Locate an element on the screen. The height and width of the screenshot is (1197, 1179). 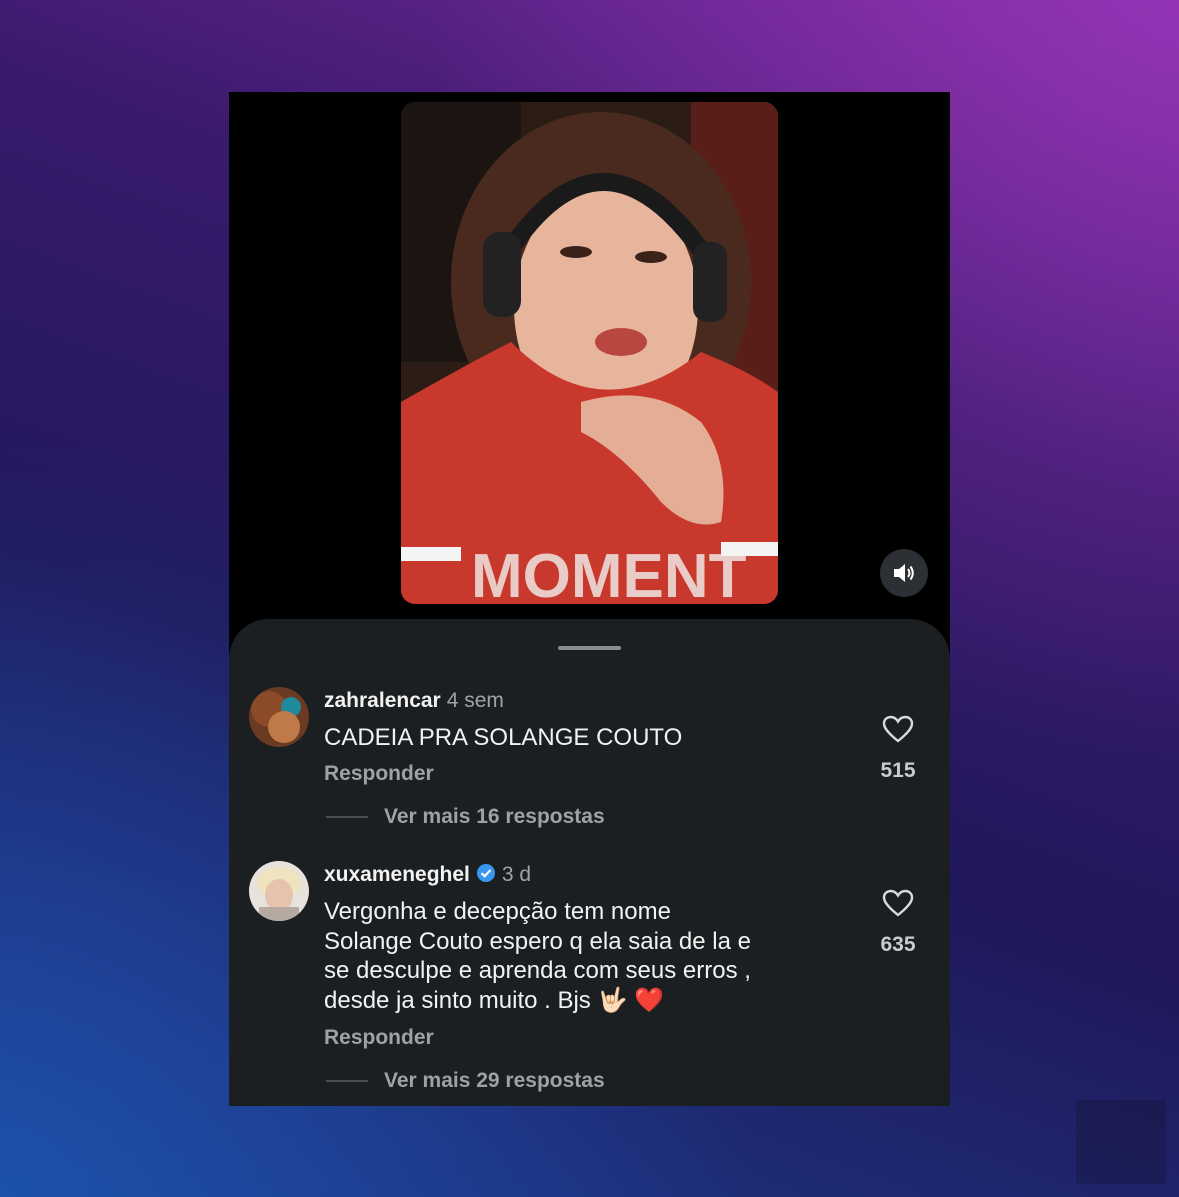
view-more-replies: Ver mais 16 respostas is located at coordinates (465, 817).